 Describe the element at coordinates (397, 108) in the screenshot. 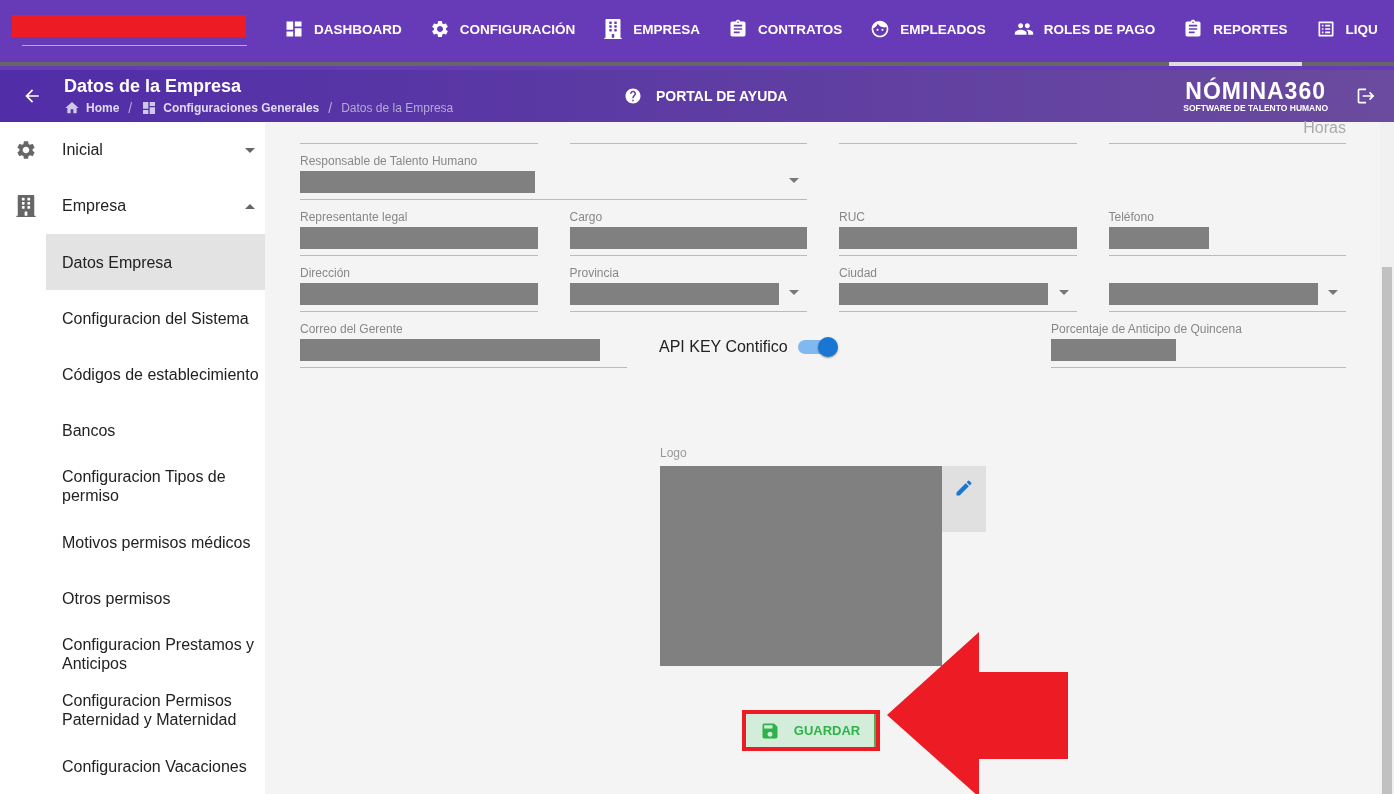

I see `breadcrumb-link: Datos de la Empresa` at that location.